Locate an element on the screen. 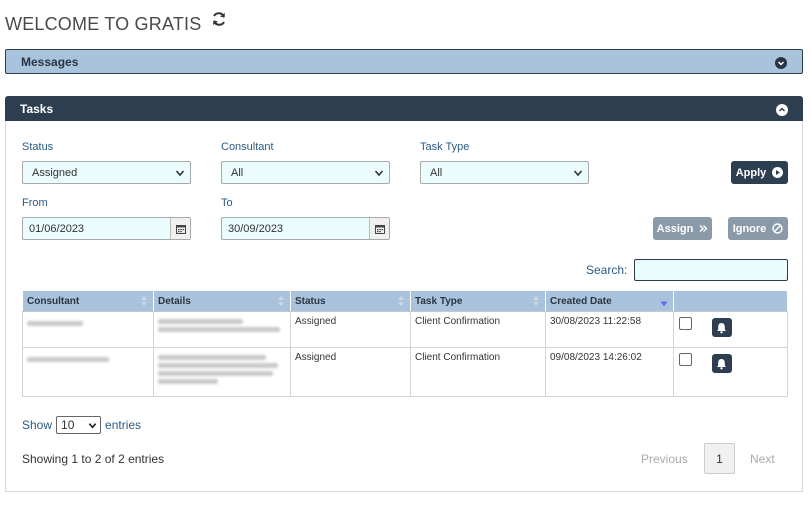  page-header: WELCOME TO GRATIS is located at coordinates (116, 24).